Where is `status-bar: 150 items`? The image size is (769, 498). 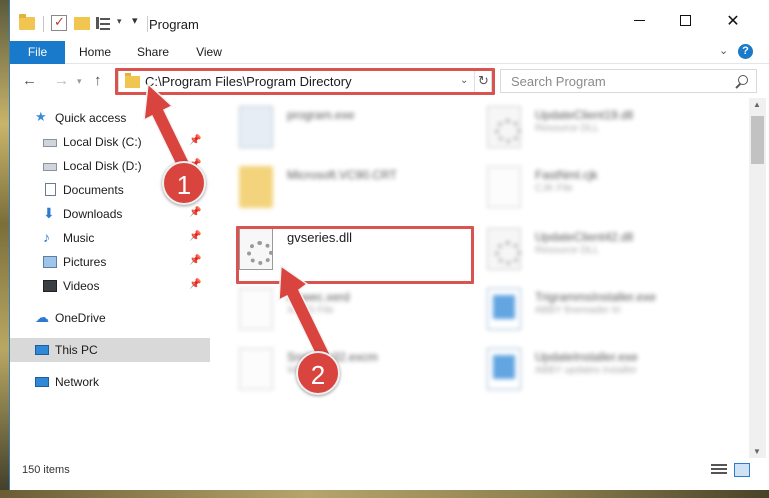 status-bar: 150 items is located at coordinates (389, 470).